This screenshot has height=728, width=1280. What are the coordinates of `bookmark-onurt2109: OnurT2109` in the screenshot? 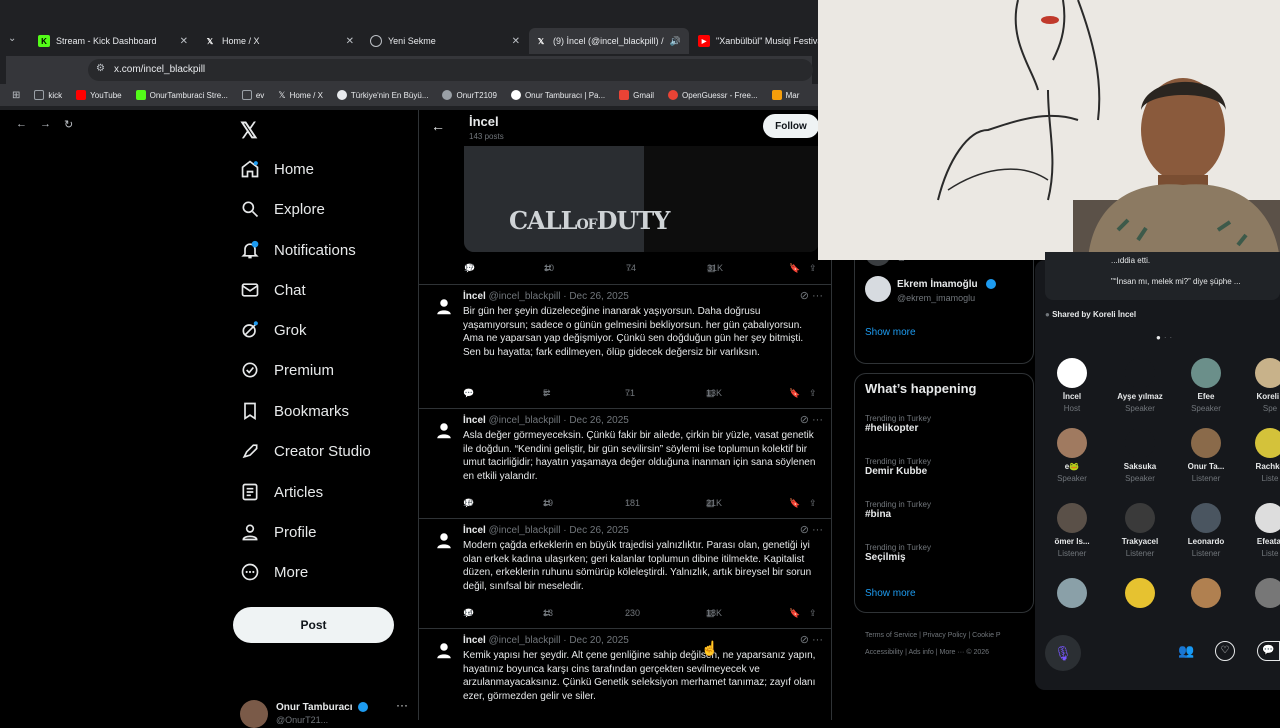 It's located at (469, 95).